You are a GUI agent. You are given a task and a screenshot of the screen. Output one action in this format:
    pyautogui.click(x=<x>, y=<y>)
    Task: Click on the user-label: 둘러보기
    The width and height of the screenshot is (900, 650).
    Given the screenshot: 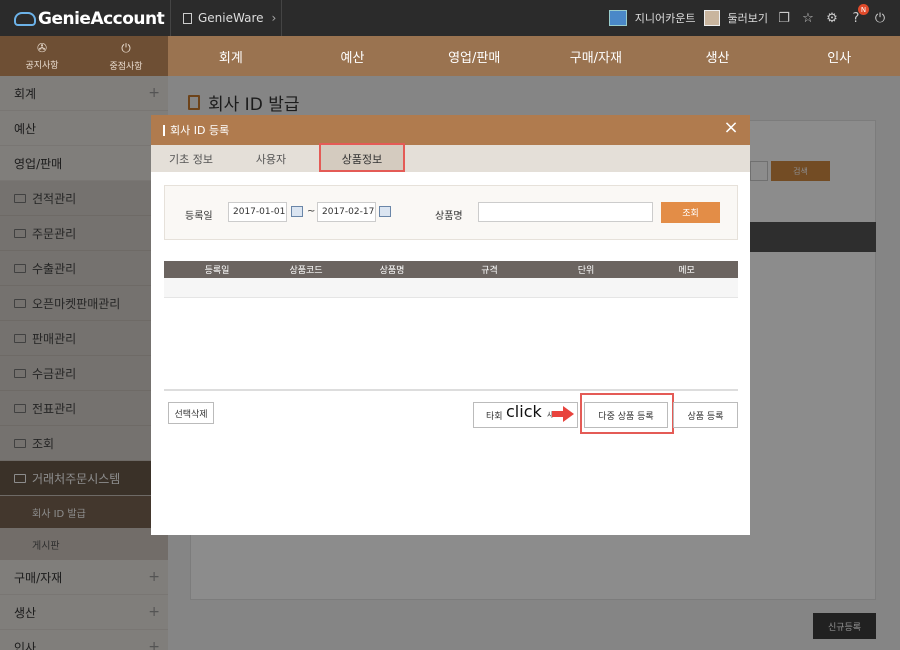 What is the action you would take?
    pyautogui.click(x=748, y=18)
    